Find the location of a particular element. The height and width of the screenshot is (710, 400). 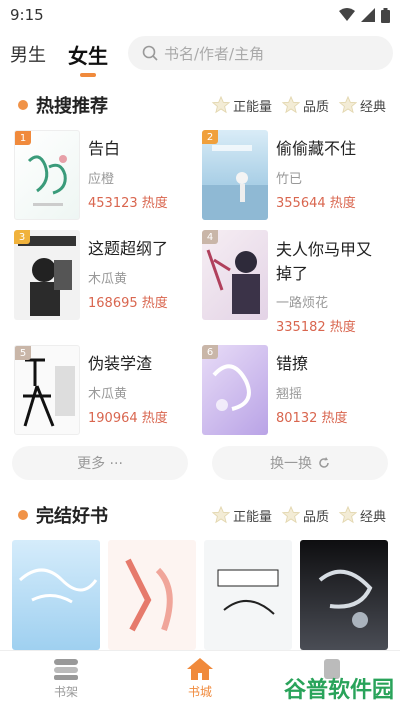

watermark: 谷普软件园 is located at coordinates (338, 690).